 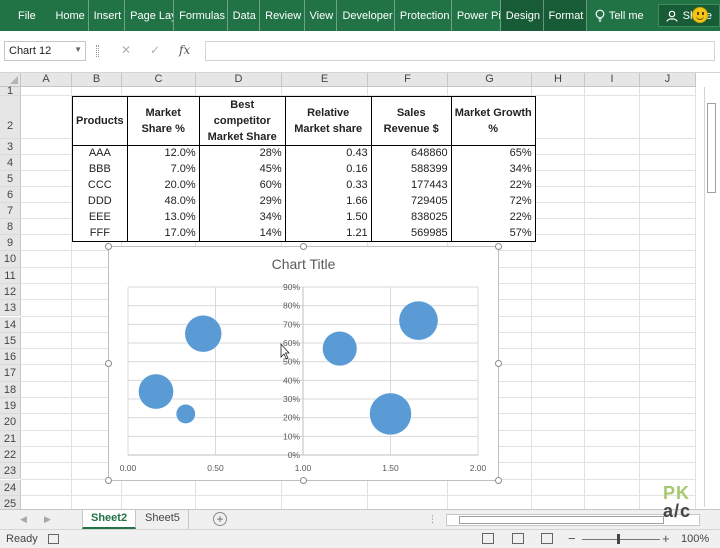 What do you see at coordinates (244, 15) in the screenshot?
I see `tab-data: Data` at bounding box center [244, 15].